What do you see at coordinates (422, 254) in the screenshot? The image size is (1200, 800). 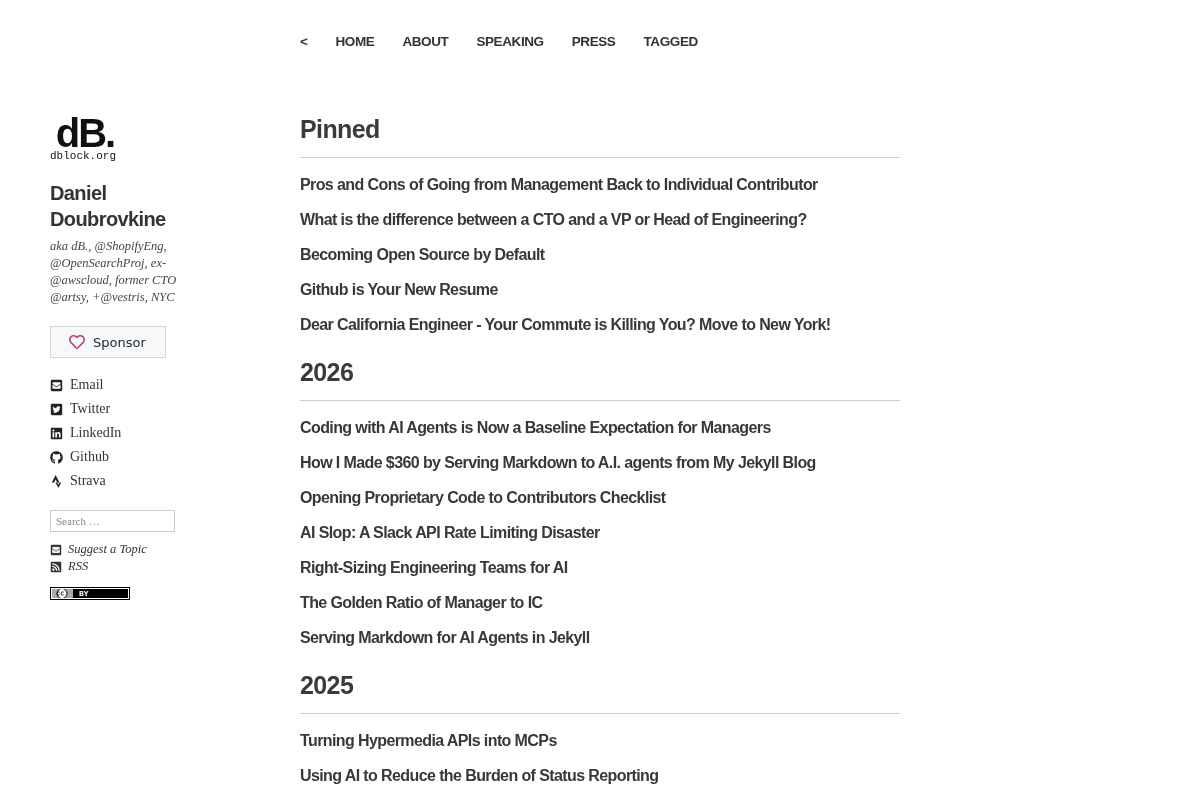 I see `post-link: Becoming Open Source by Default` at bounding box center [422, 254].